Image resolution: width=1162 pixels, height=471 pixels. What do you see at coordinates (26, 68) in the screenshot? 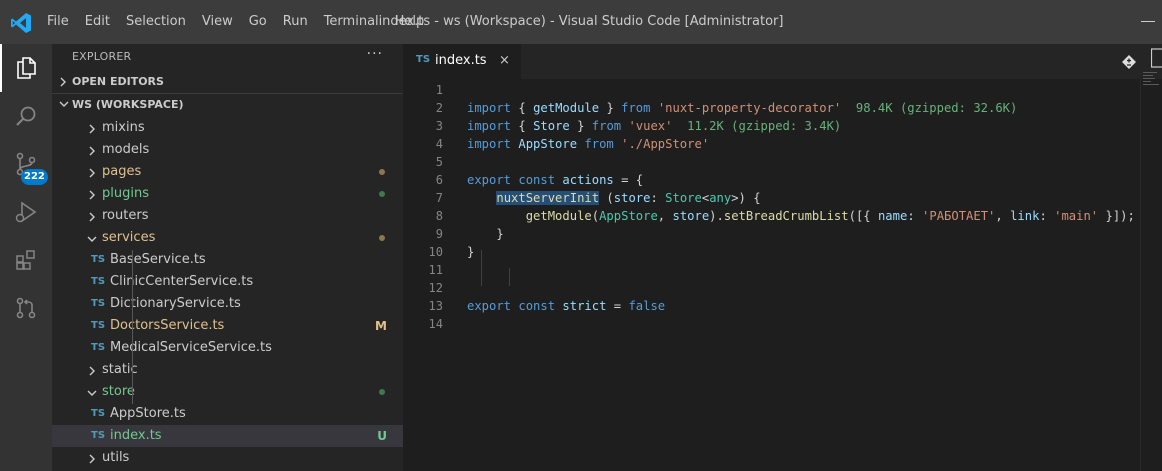
I see `explorer-activity` at bounding box center [26, 68].